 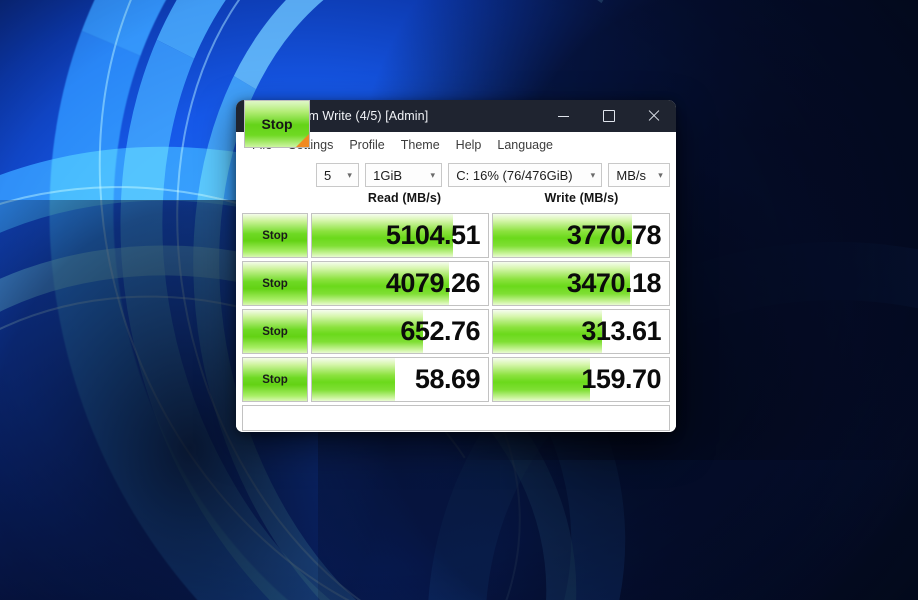 I want to click on read-meter: 4079.26, so click(x=400, y=283).